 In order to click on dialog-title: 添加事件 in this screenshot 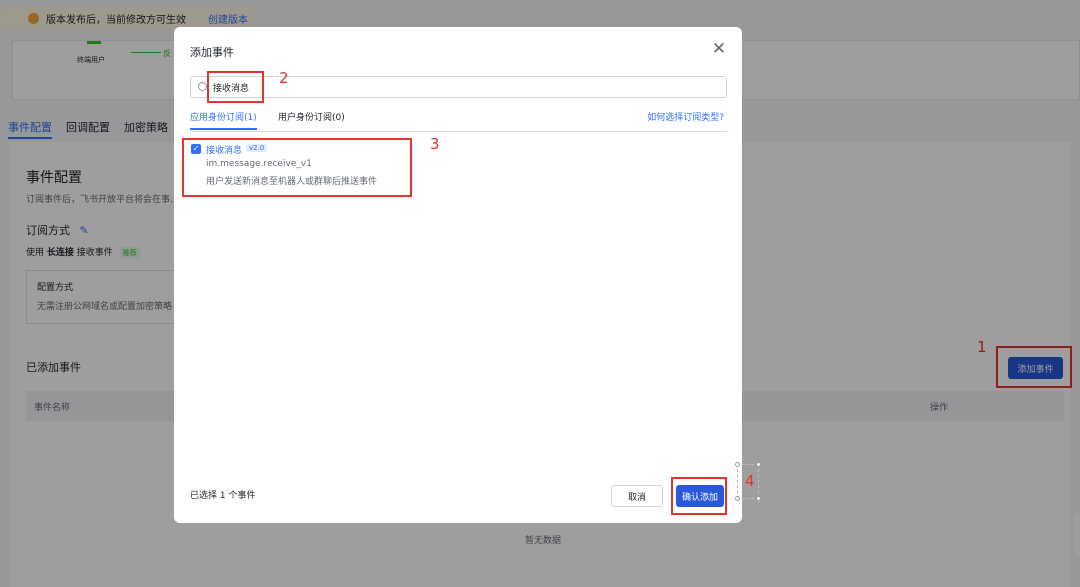, I will do `click(212, 52)`.